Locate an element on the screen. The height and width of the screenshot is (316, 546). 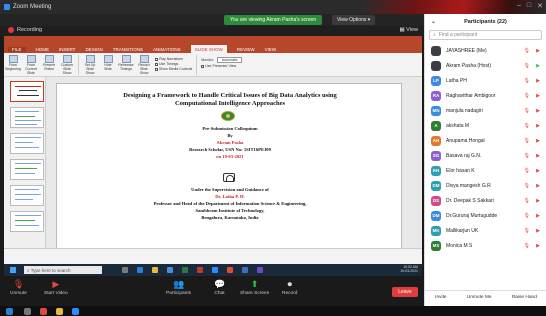
participant-row: LP Latha PH 🎙 ▶ is located at coordinates (485, 80).